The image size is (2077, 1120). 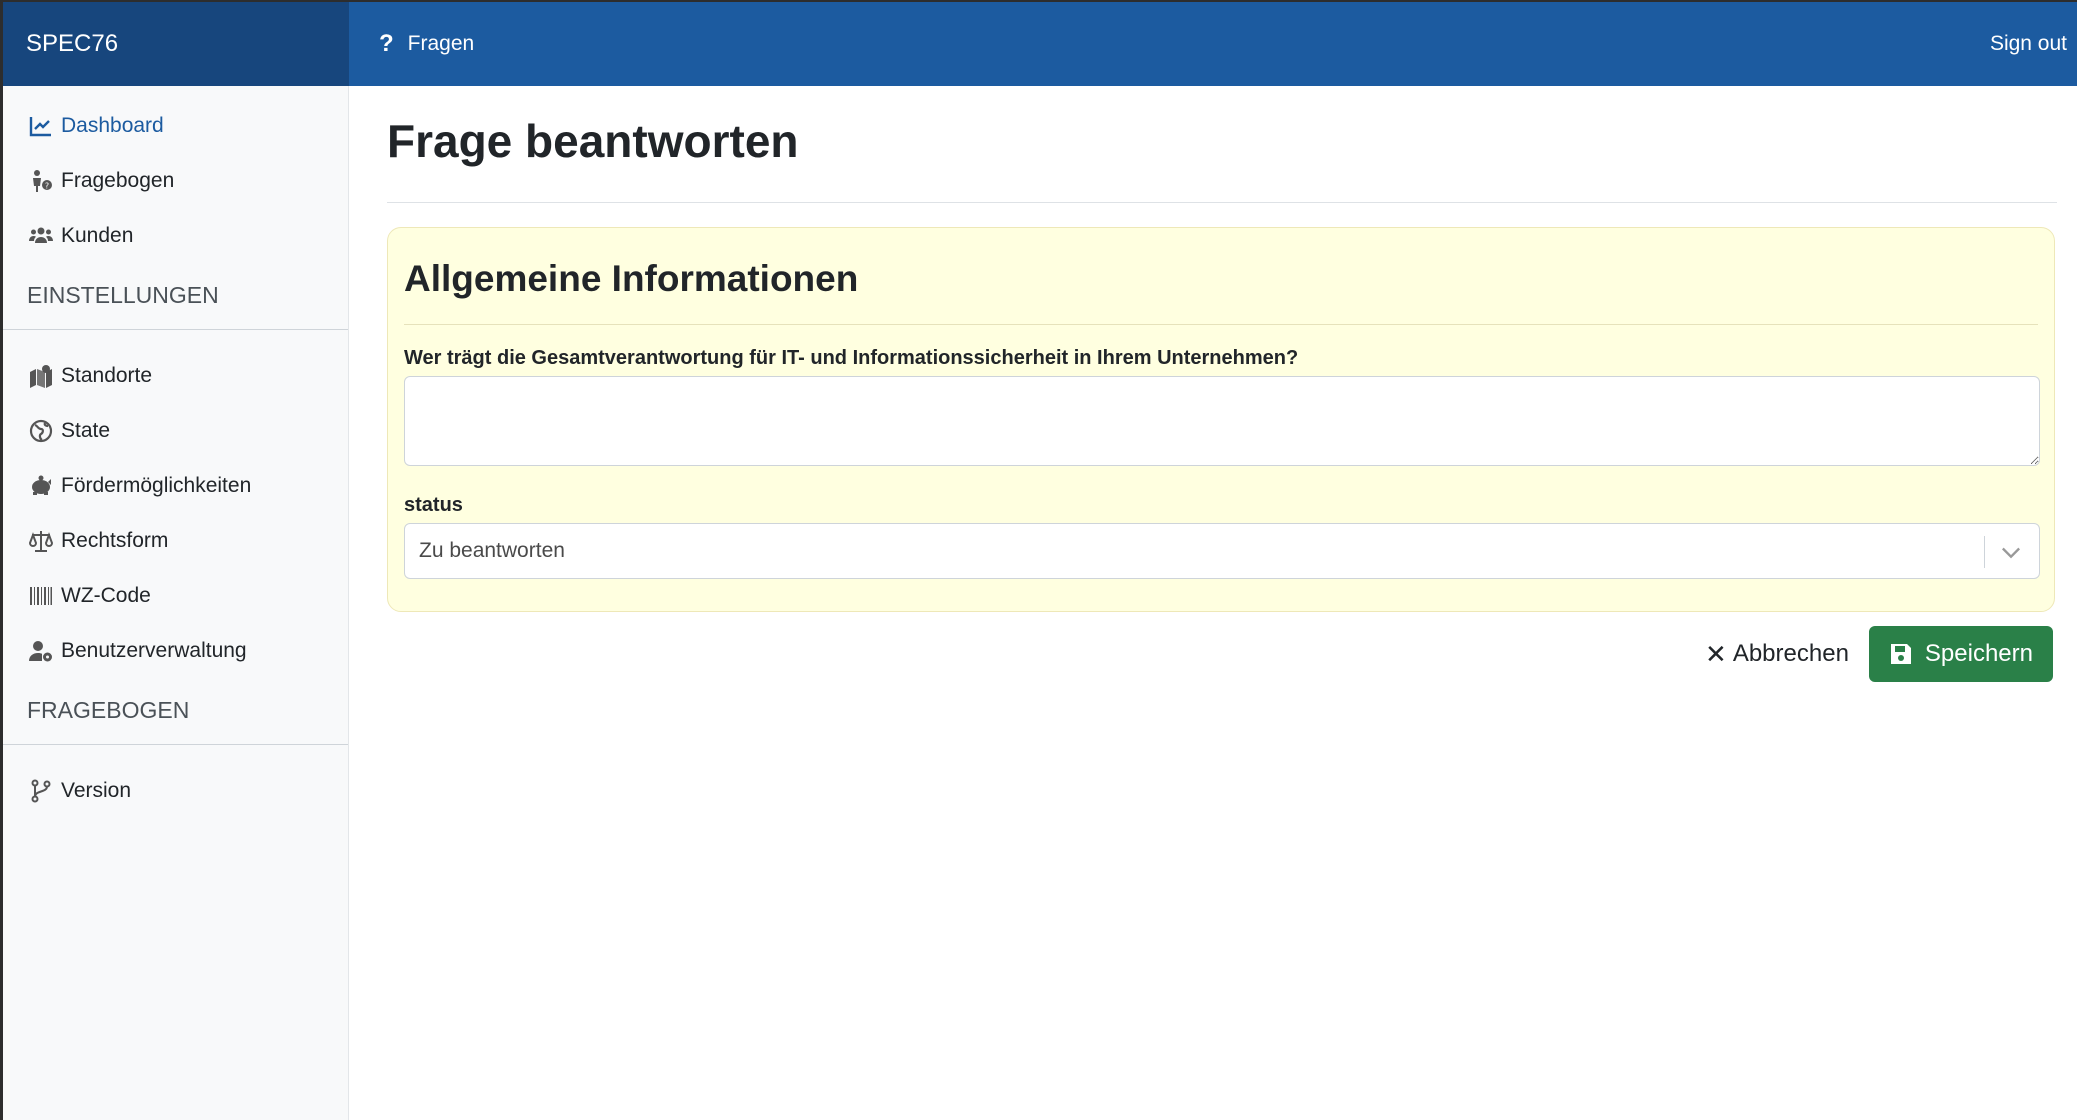 I want to click on title-divider, so click(x=1222, y=202).